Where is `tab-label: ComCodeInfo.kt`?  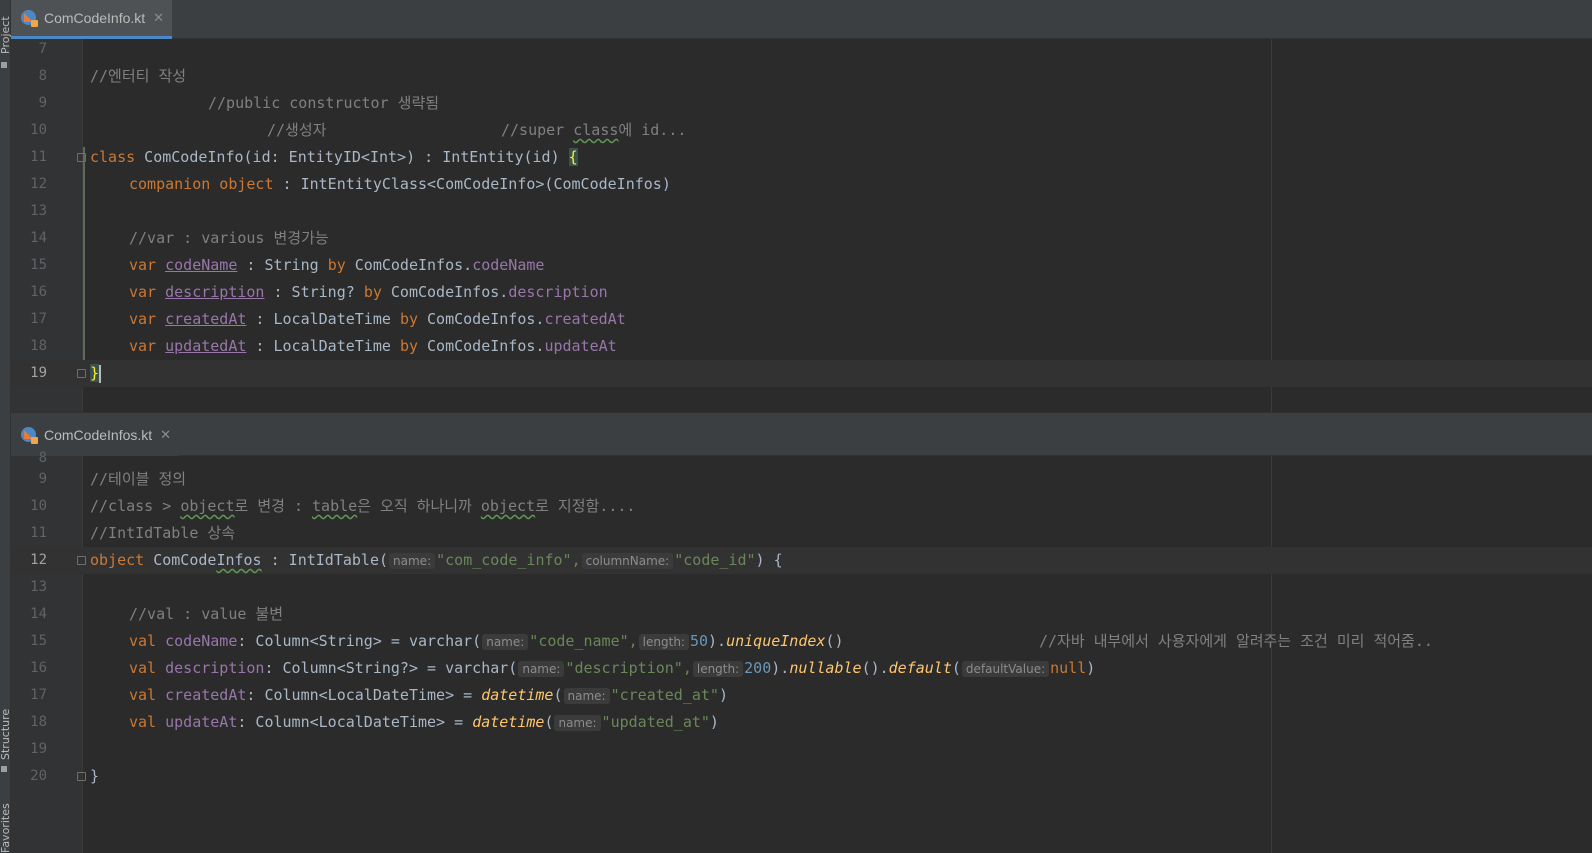 tab-label: ComCodeInfo.kt is located at coordinates (95, 18).